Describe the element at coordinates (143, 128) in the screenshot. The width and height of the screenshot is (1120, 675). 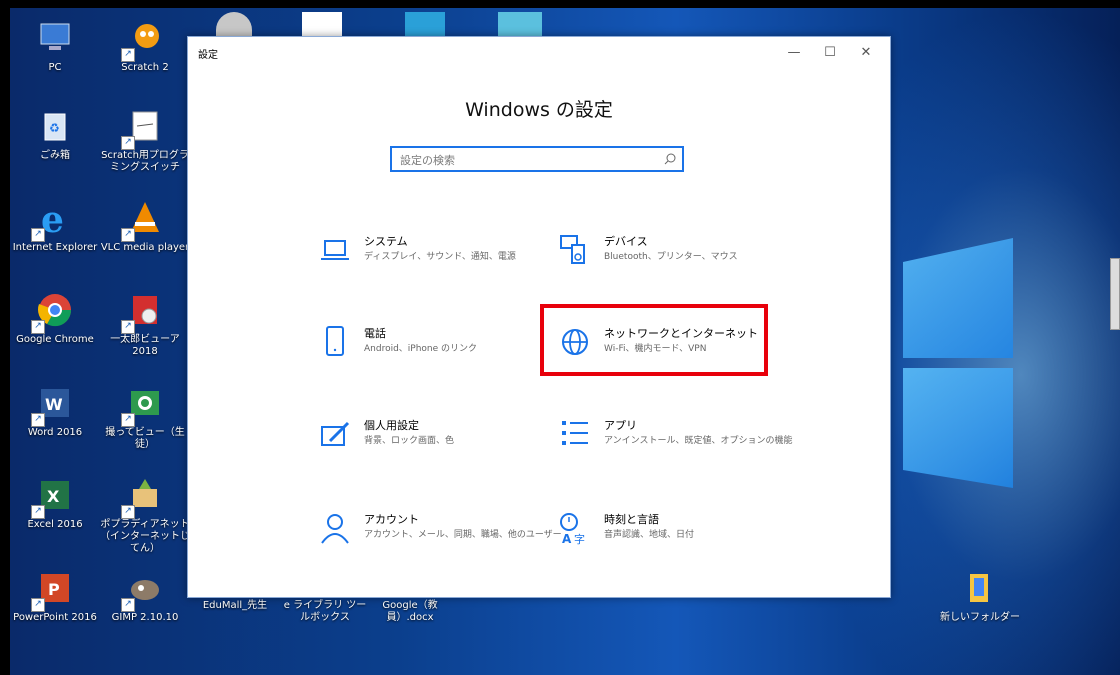
I see `switch-icon: ↗` at that location.